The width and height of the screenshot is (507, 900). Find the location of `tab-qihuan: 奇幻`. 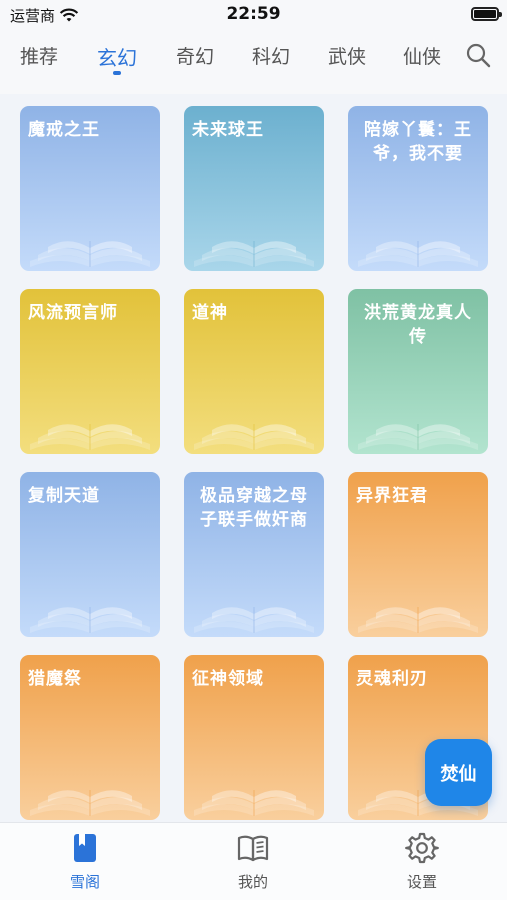

tab-qihuan: 奇幻 is located at coordinates (195, 55).